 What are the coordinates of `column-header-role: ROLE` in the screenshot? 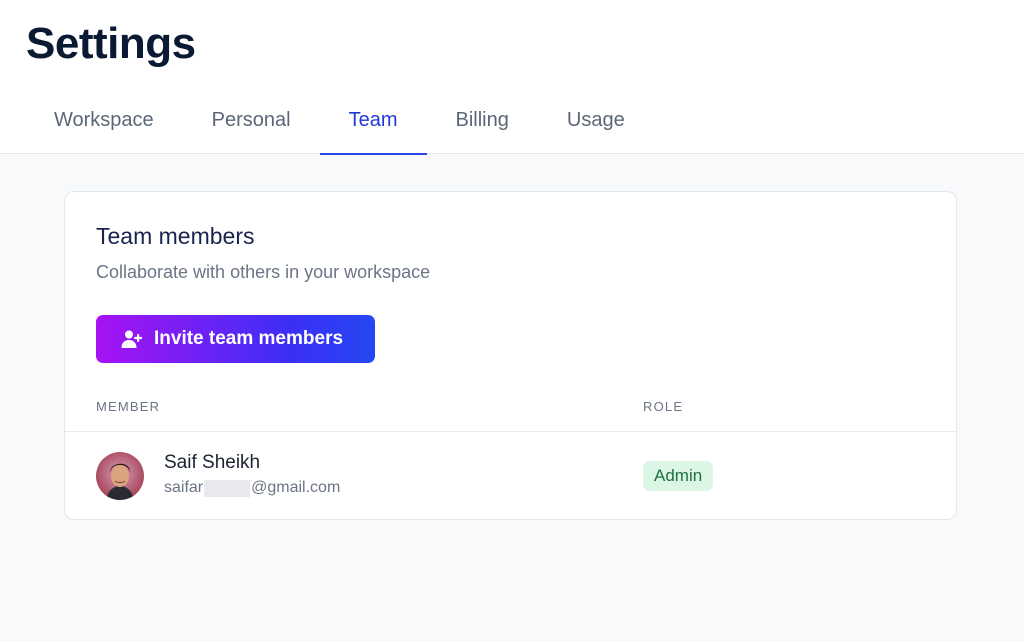 It's located at (663, 406).